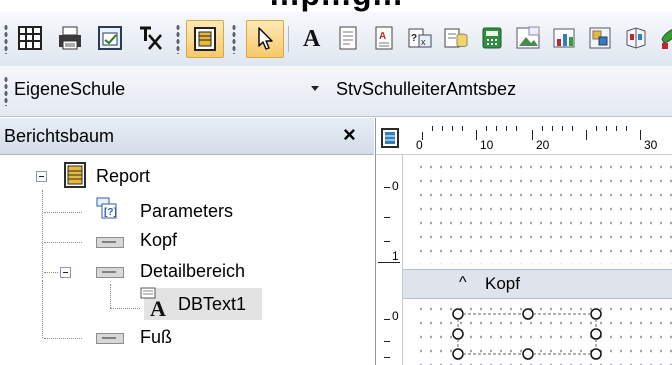 The width and height of the screenshot is (672, 365). Describe the element at coordinates (110, 38) in the screenshot. I see `preview-icon` at that location.